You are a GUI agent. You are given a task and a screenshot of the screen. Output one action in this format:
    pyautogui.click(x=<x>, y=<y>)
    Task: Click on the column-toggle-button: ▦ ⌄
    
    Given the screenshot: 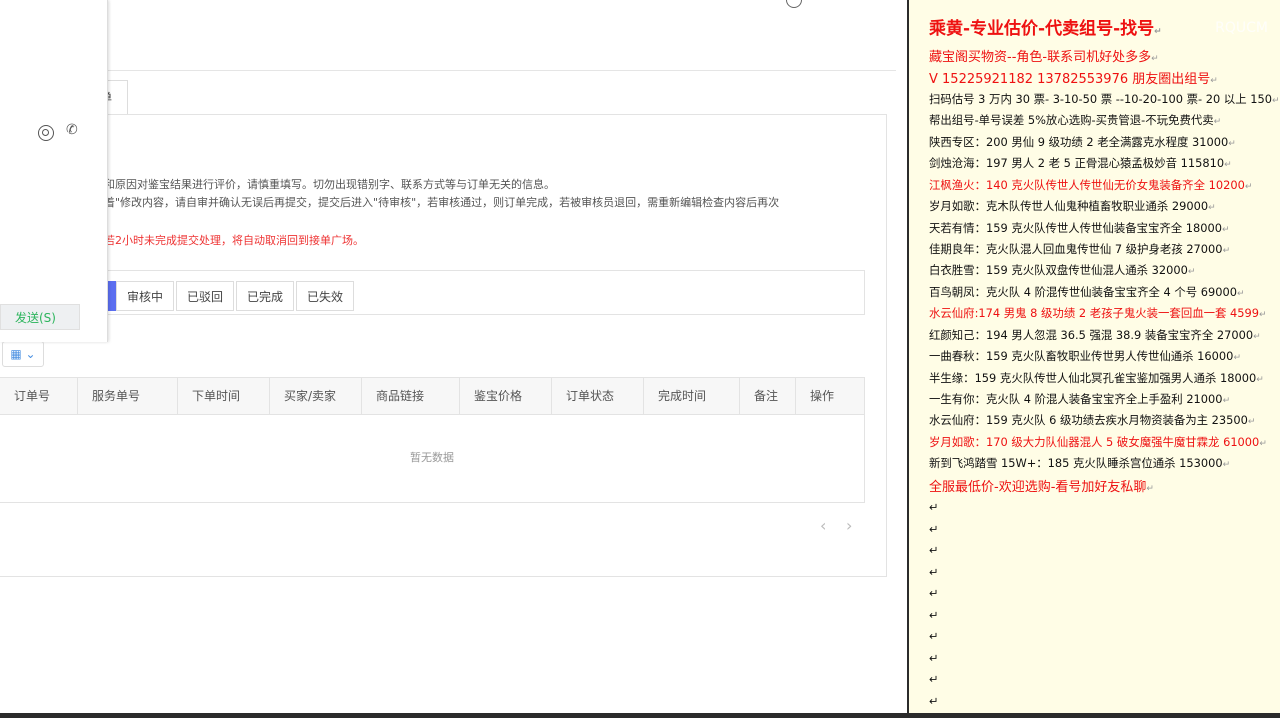 What is the action you would take?
    pyautogui.click(x=23, y=354)
    